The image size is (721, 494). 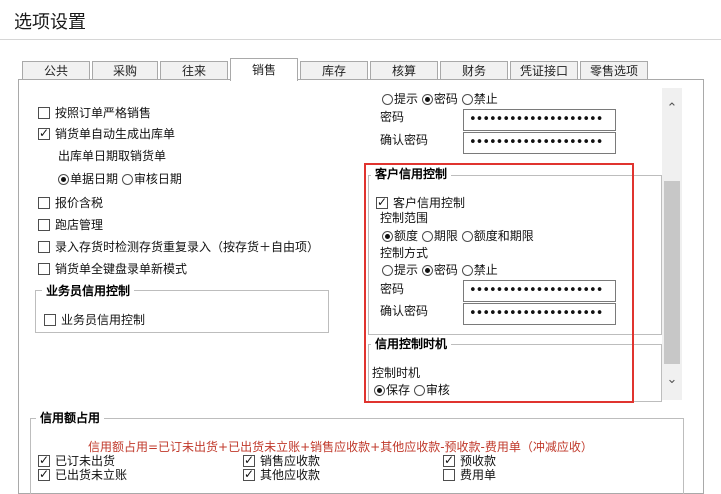 What do you see at coordinates (539, 291) in the screenshot?
I see `customer-password-field: ••••••••••••••••••••` at bounding box center [539, 291].